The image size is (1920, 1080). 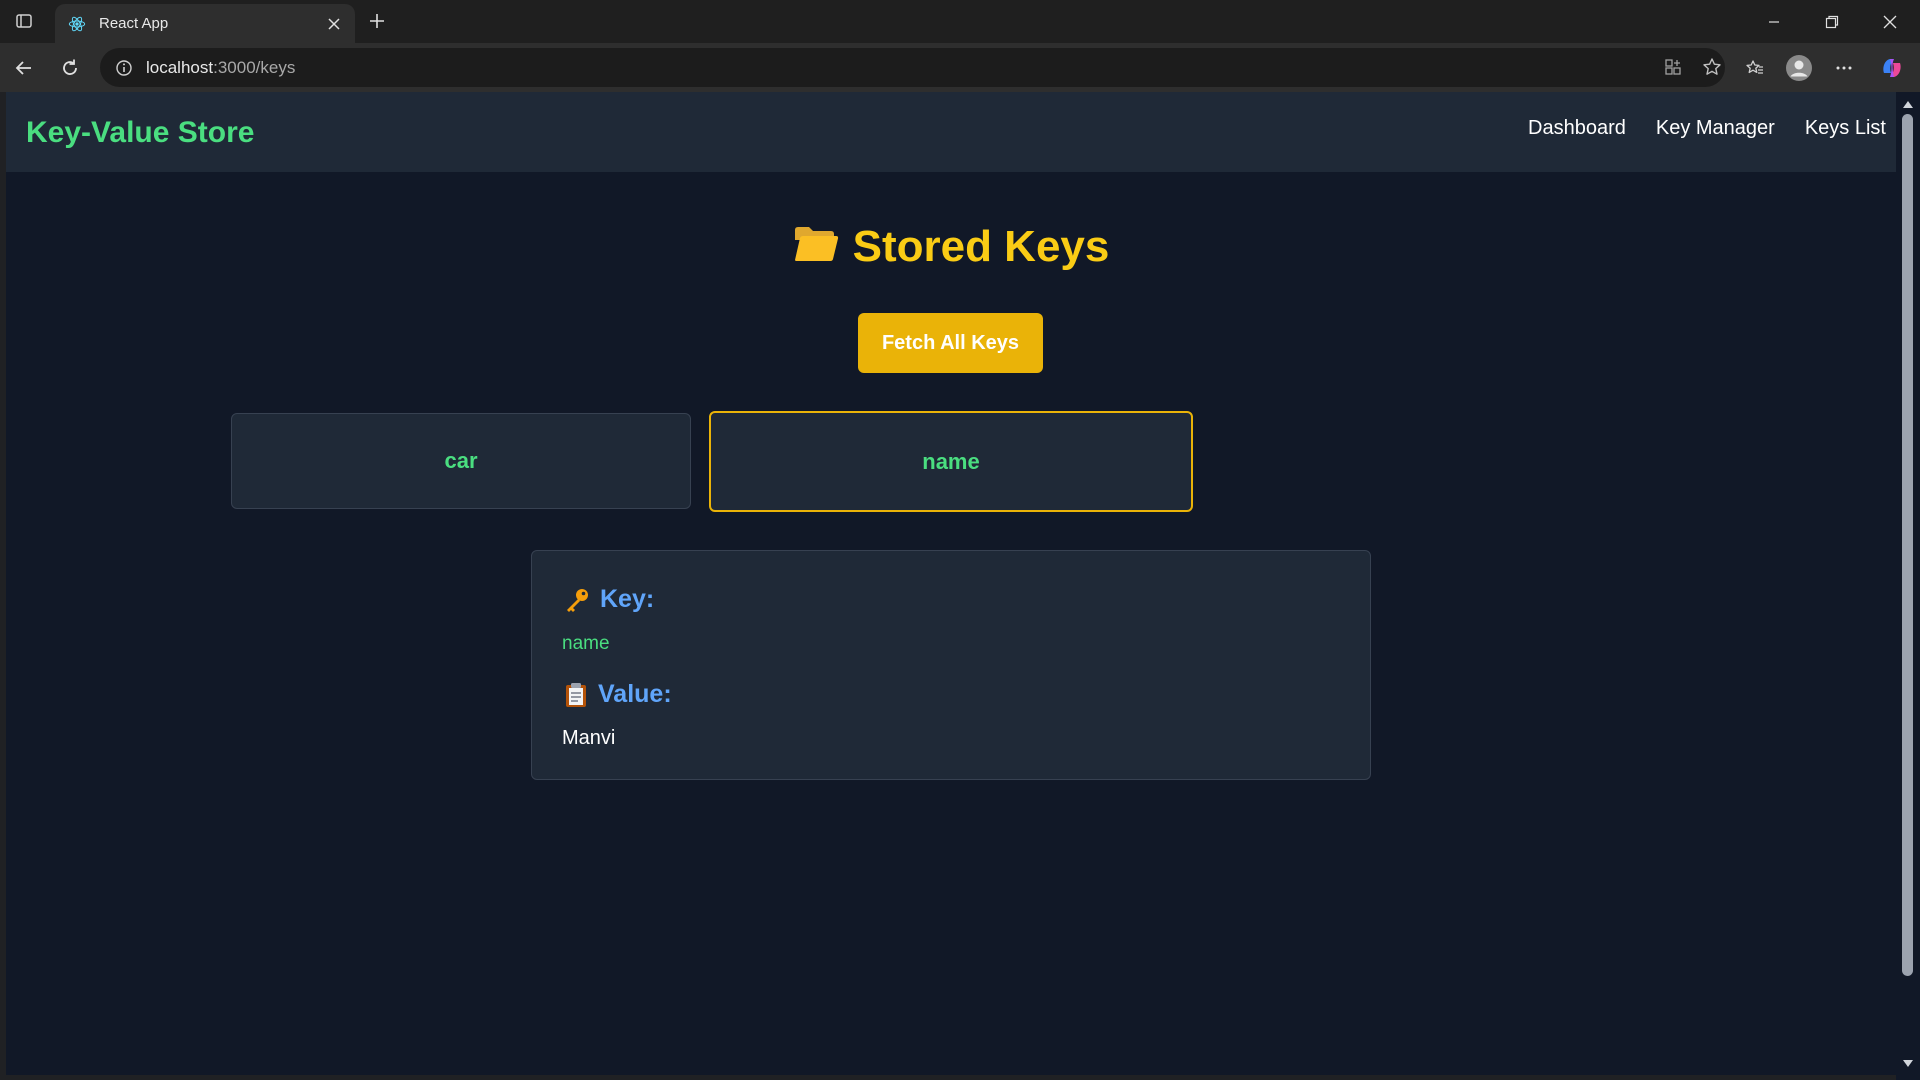 What do you see at coordinates (377, 21) in the screenshot?
I see `new-tab-icon` at bounding box center [377, 21].